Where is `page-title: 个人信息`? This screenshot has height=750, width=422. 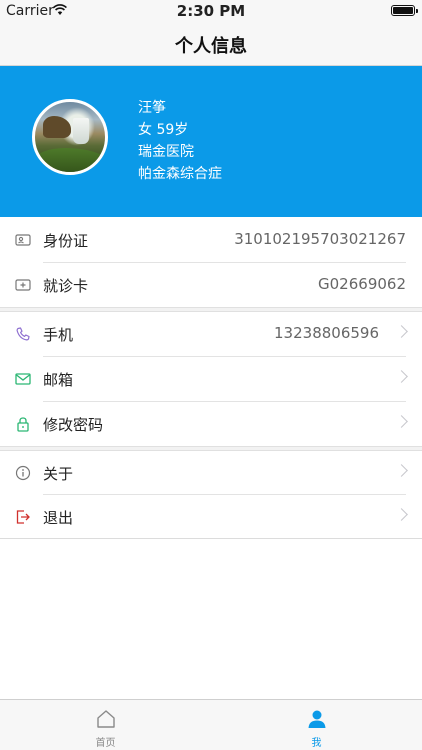 page-title: 个人信息 is located at coordinates (211, 46).